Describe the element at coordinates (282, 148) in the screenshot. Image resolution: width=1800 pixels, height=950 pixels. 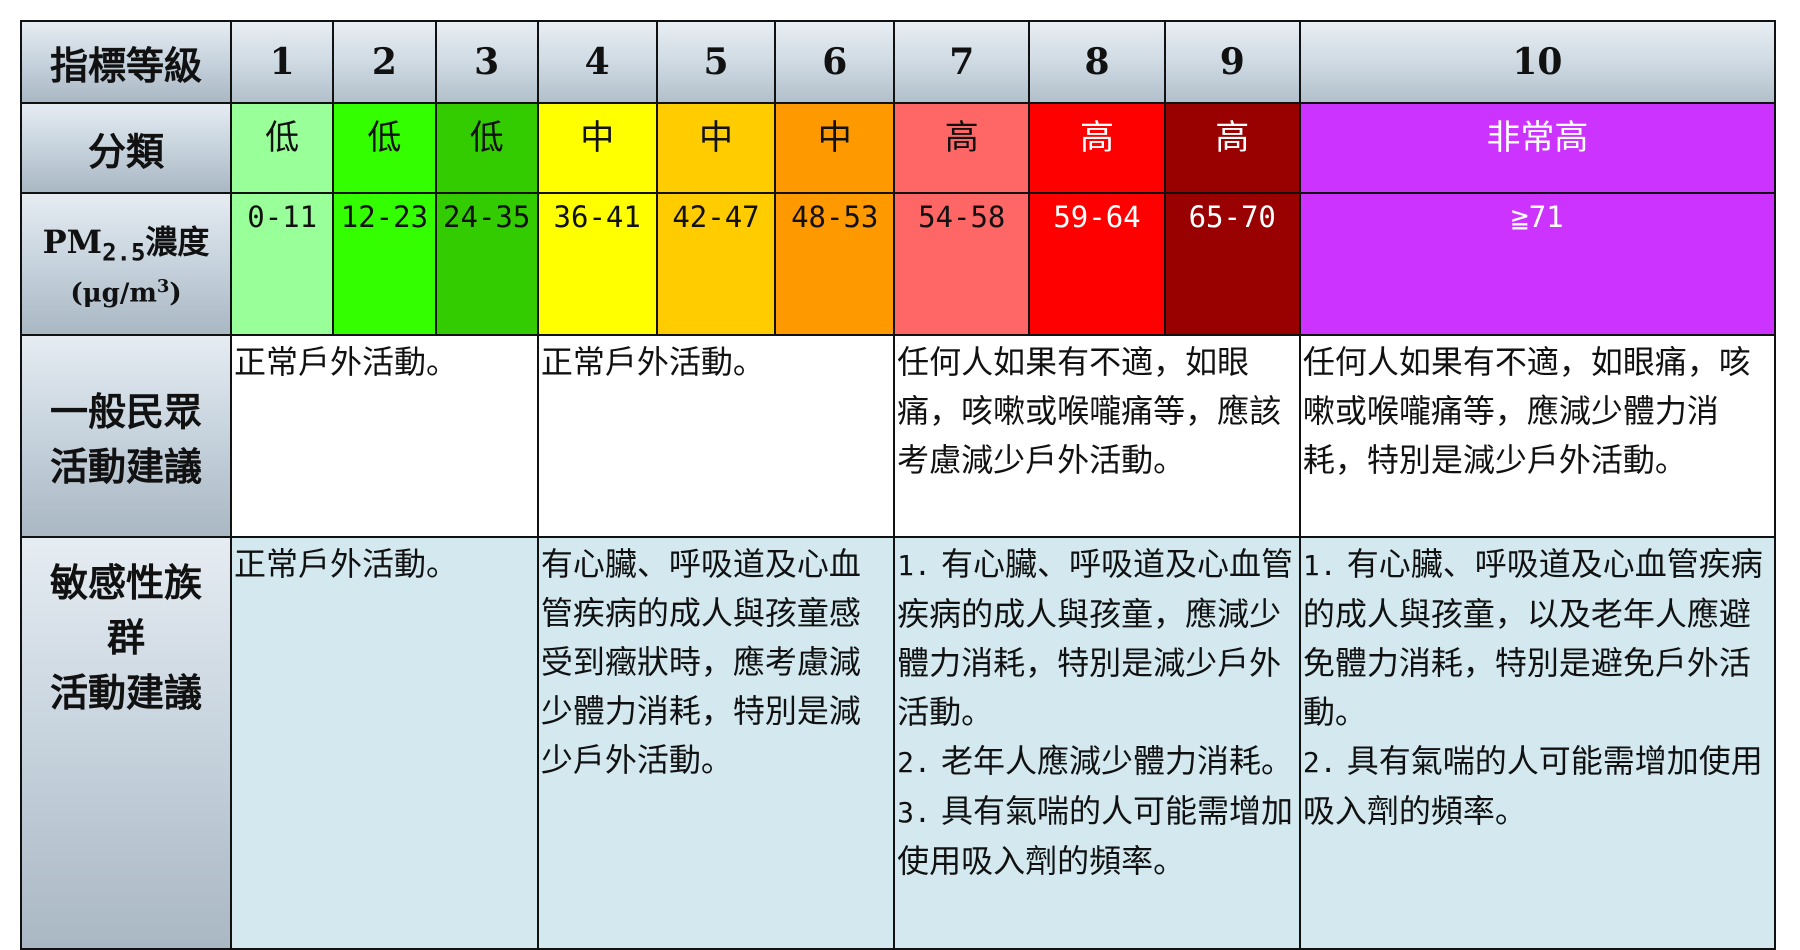
I see `category-cell-1: 低` at that location.